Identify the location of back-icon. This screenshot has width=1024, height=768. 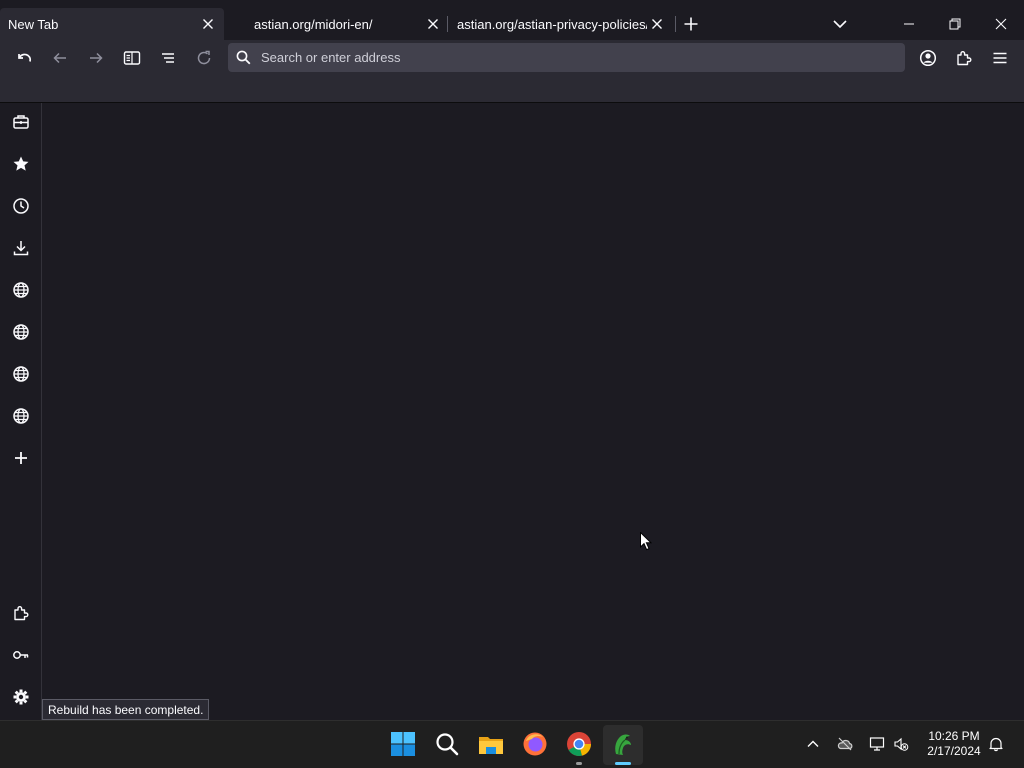
(60, 58).